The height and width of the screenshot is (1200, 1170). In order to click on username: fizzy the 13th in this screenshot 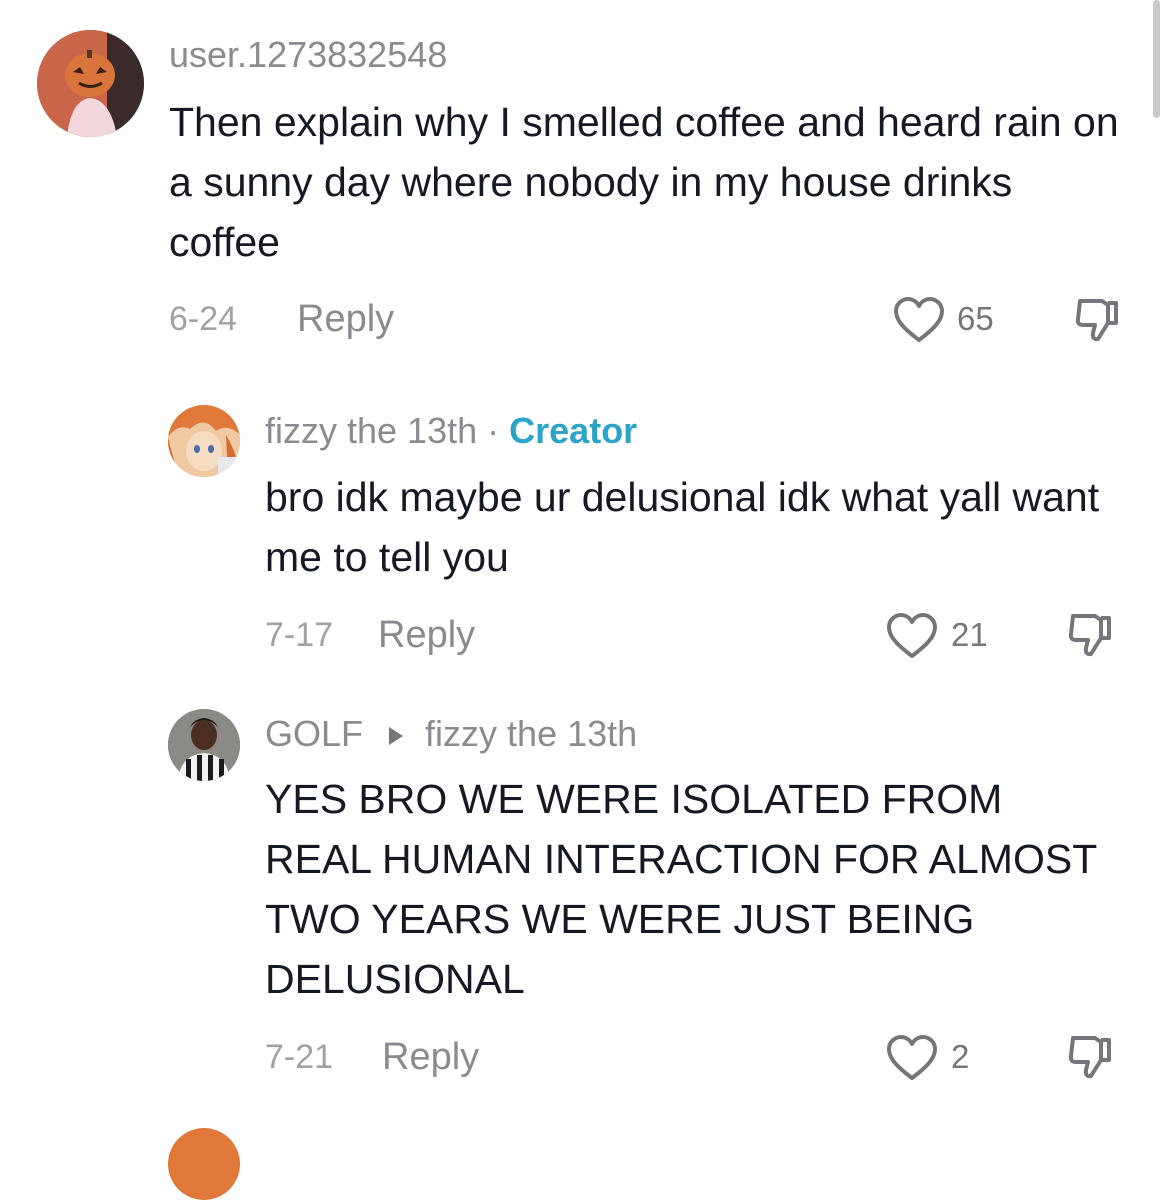, I will do `click(371, 430)`.